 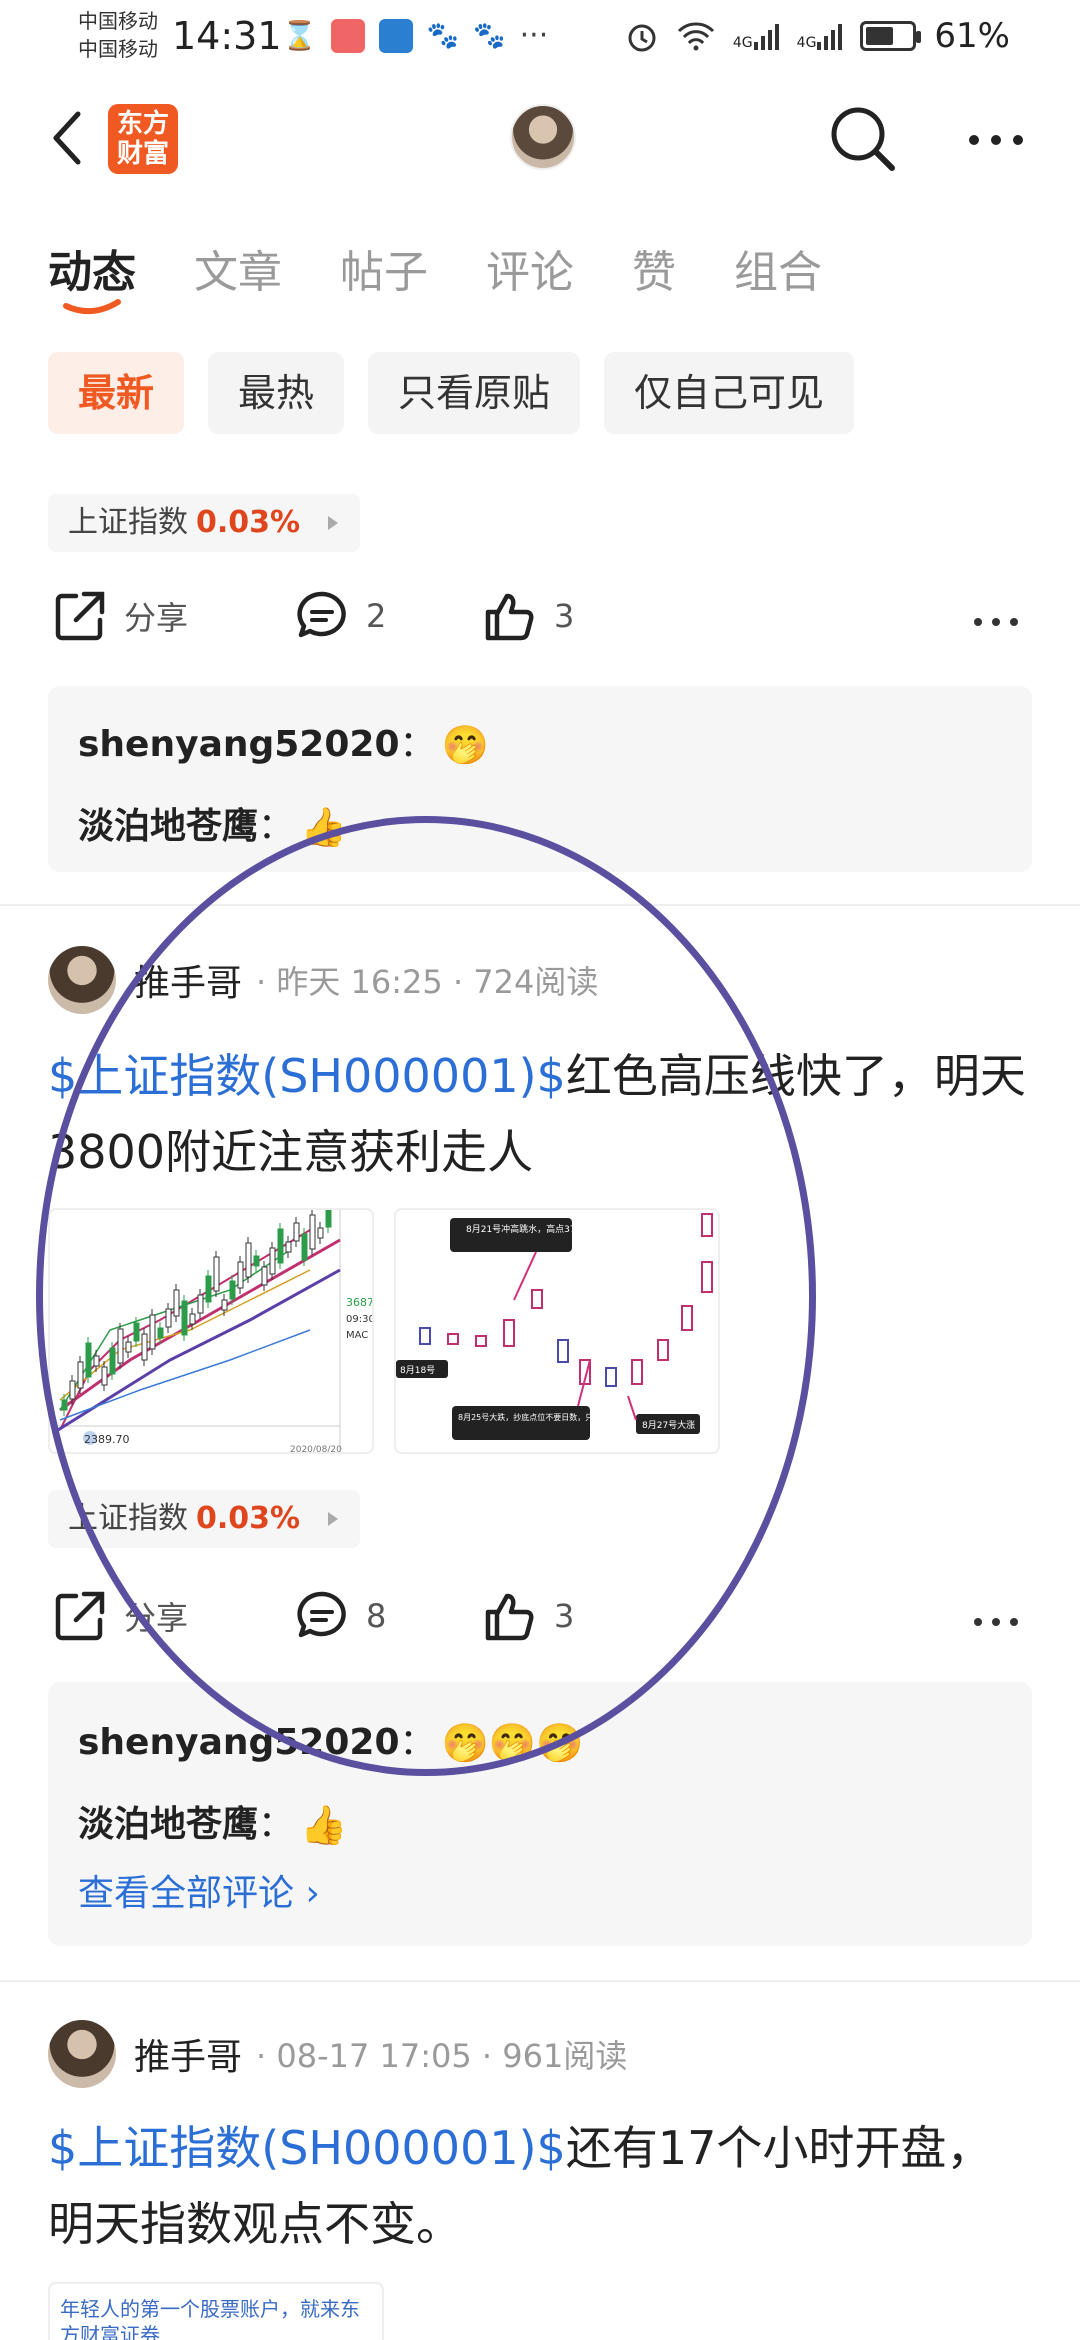 What do you see at coordinates (654, 268) in the screenshot?
I see `tab-likes: 赞` at bounding box center [654, 268].